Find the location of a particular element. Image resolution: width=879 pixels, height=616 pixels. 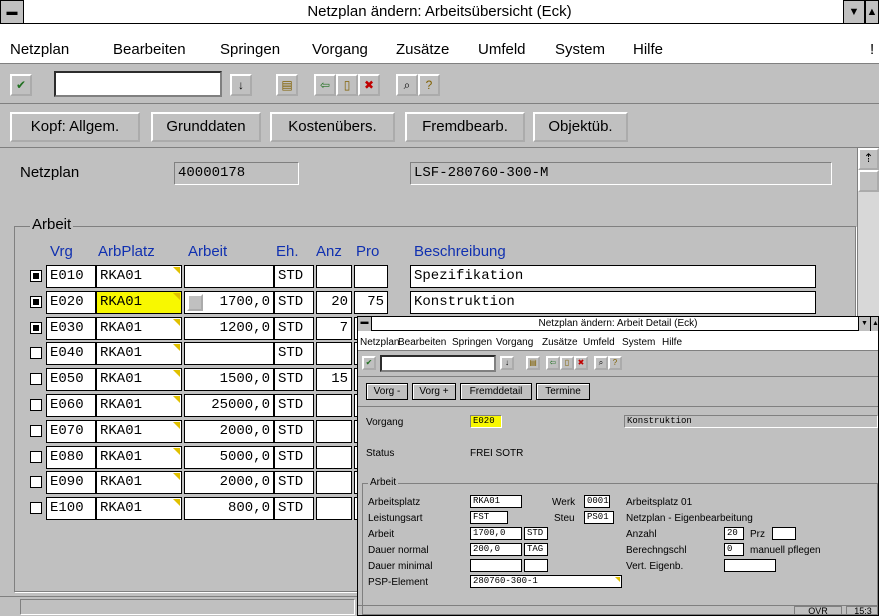

detail-menu-hilfe: Hilfe is located at coordinates (672, 342).